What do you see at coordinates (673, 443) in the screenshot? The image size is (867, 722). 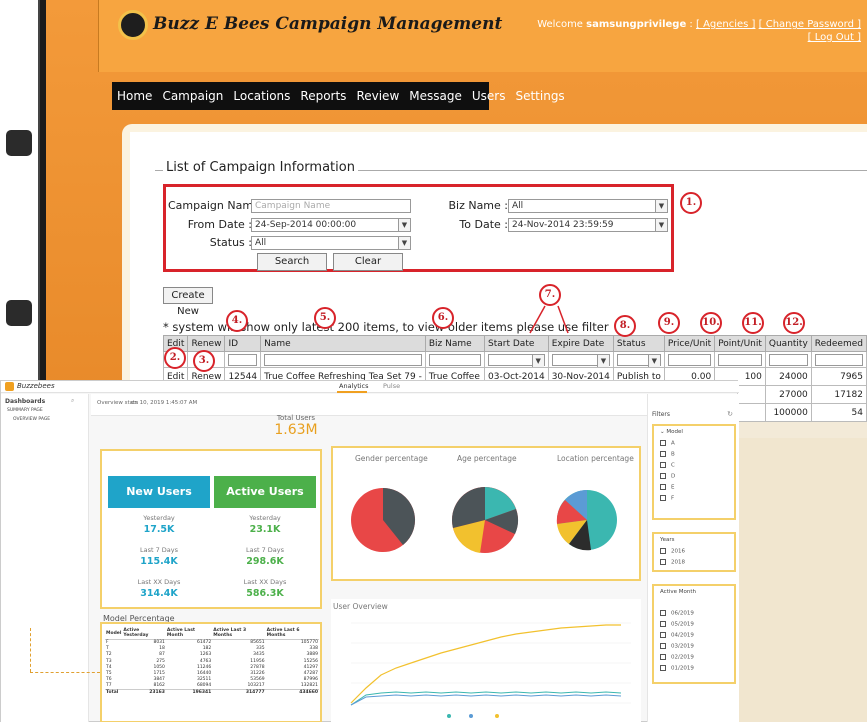 I see `model-option-label: A` at bounding box center [673, 443].